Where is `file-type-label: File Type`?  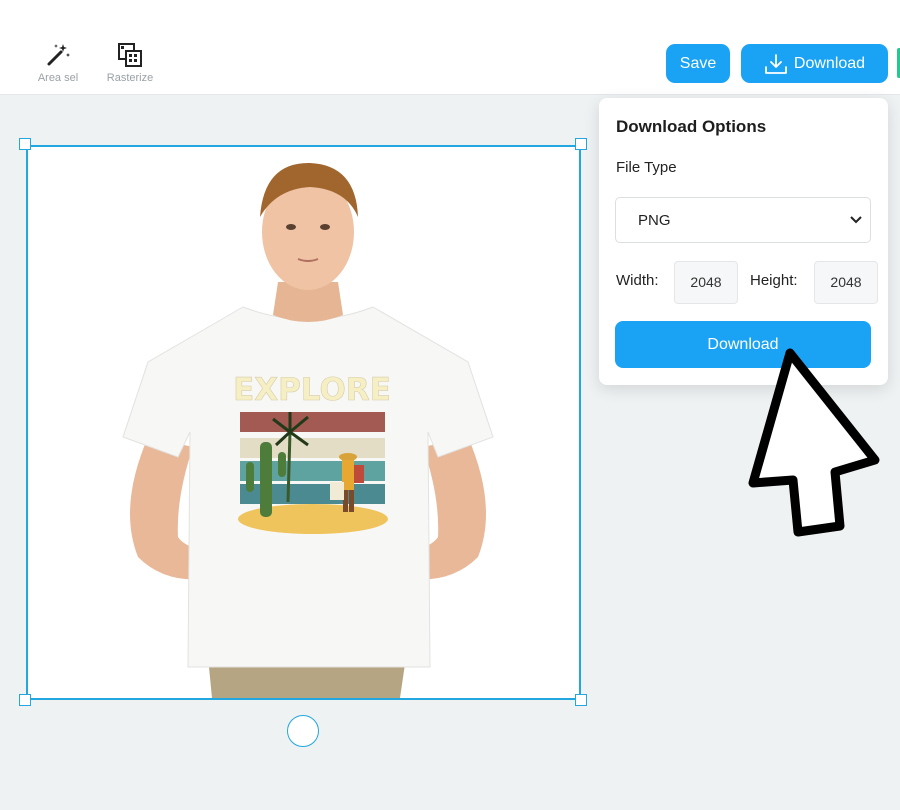
file-type-label: File Type is located at coordinates (646, 167).